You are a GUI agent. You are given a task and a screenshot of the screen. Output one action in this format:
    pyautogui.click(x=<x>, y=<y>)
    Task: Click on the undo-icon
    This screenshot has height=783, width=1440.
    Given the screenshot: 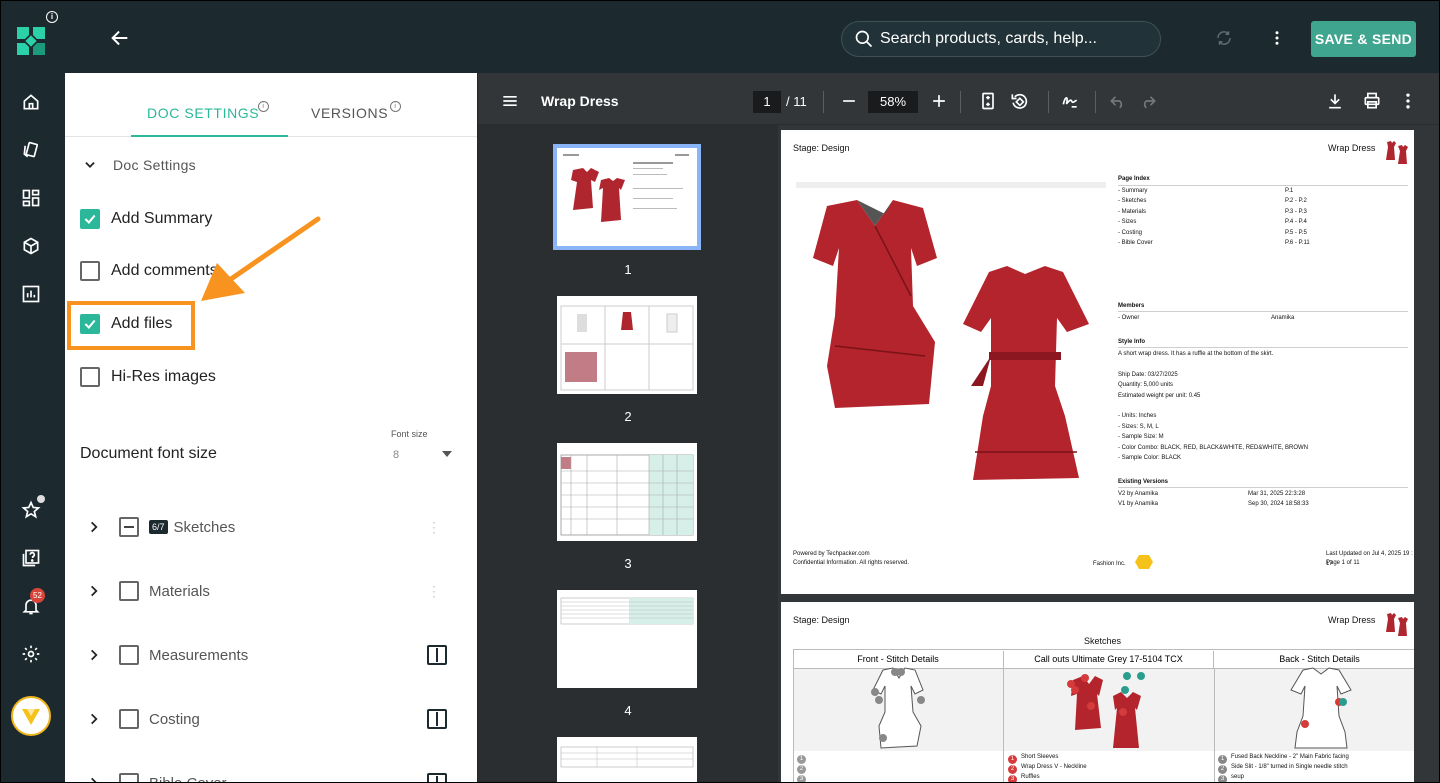 What is the action you would take?
    pyautogui.click(x=1118, y=101)
    